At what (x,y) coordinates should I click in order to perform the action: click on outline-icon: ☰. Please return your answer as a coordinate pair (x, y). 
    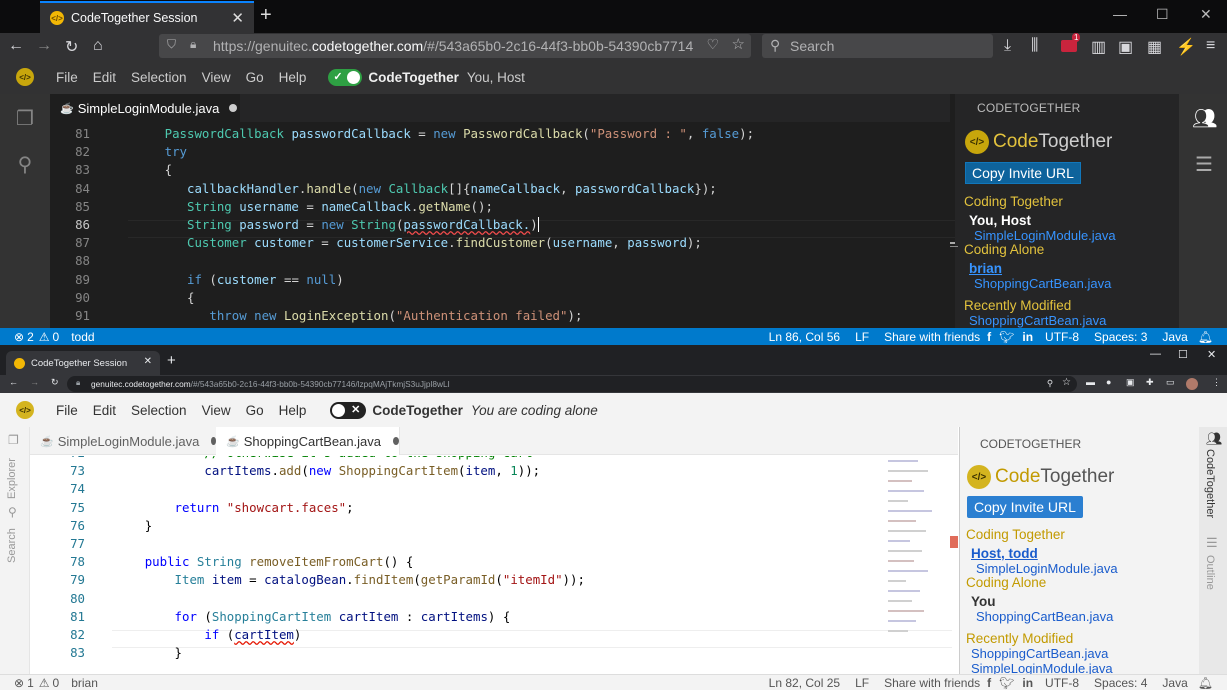
    Looking at the image, I should click on (1212, 543).